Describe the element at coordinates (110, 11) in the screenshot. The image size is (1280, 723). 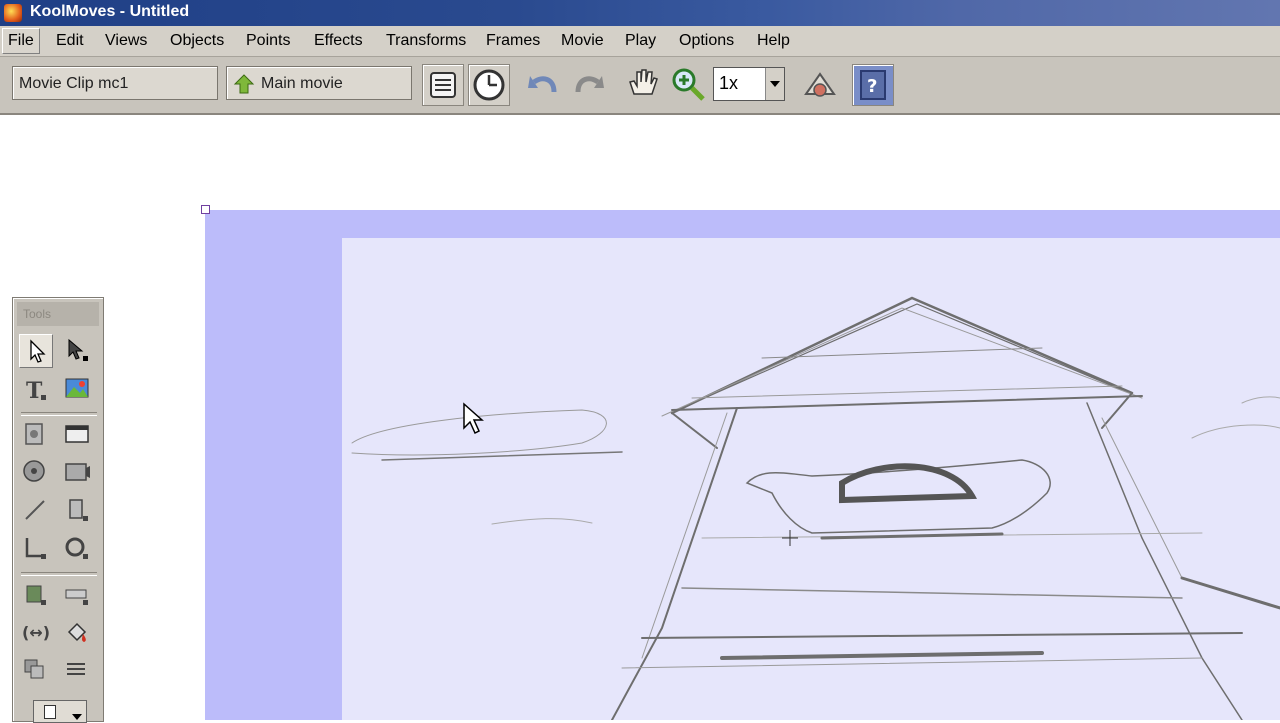
I see `window-title: KoolMoves - Untitled` at that location.